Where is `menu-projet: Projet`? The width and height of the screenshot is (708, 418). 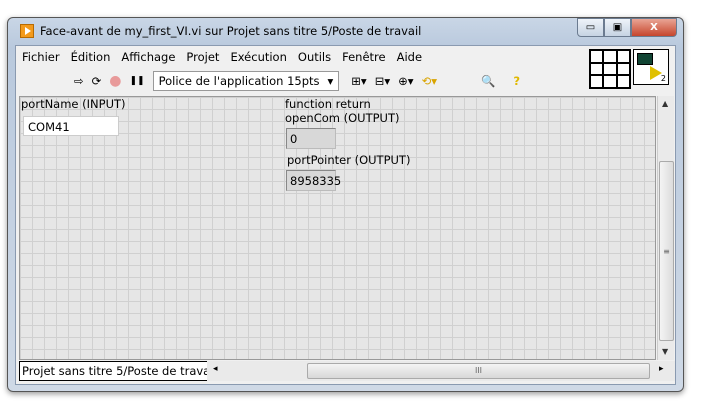
menu-projet: Projet is located at coordinates (202, 57).